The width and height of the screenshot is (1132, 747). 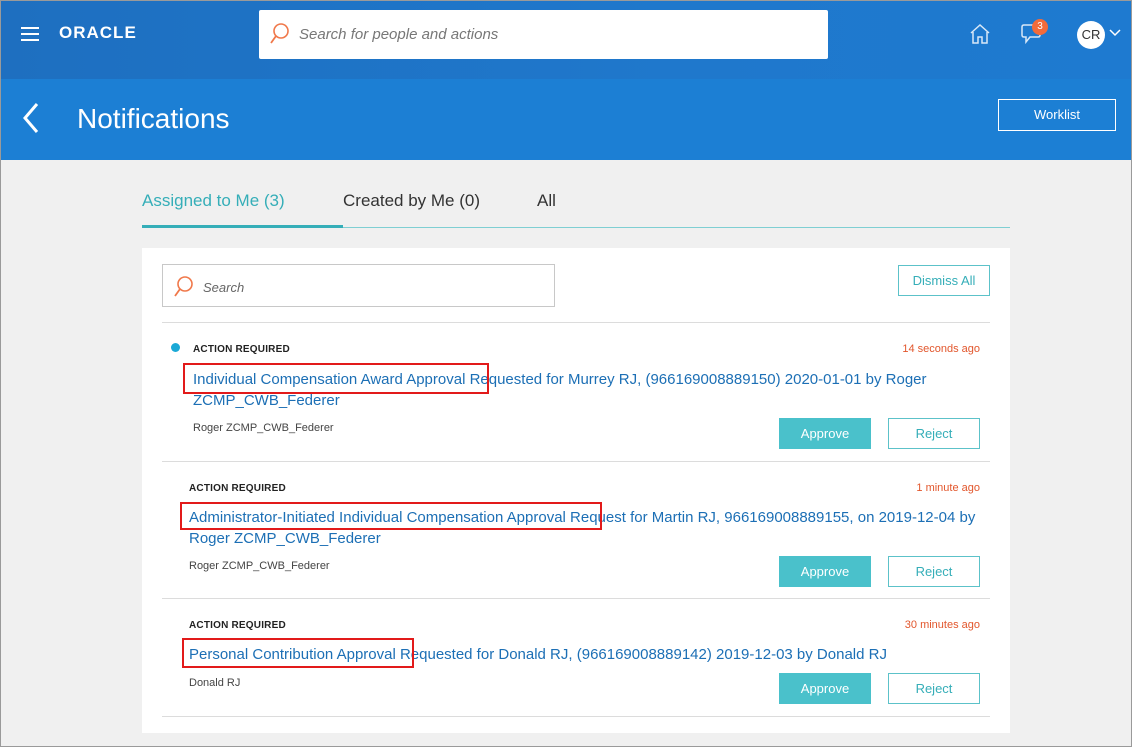 What do you see at coordinates (215, 683) in the screenshot?
I see `sender-name: Donald RJ` at bounding box center [215, 683].